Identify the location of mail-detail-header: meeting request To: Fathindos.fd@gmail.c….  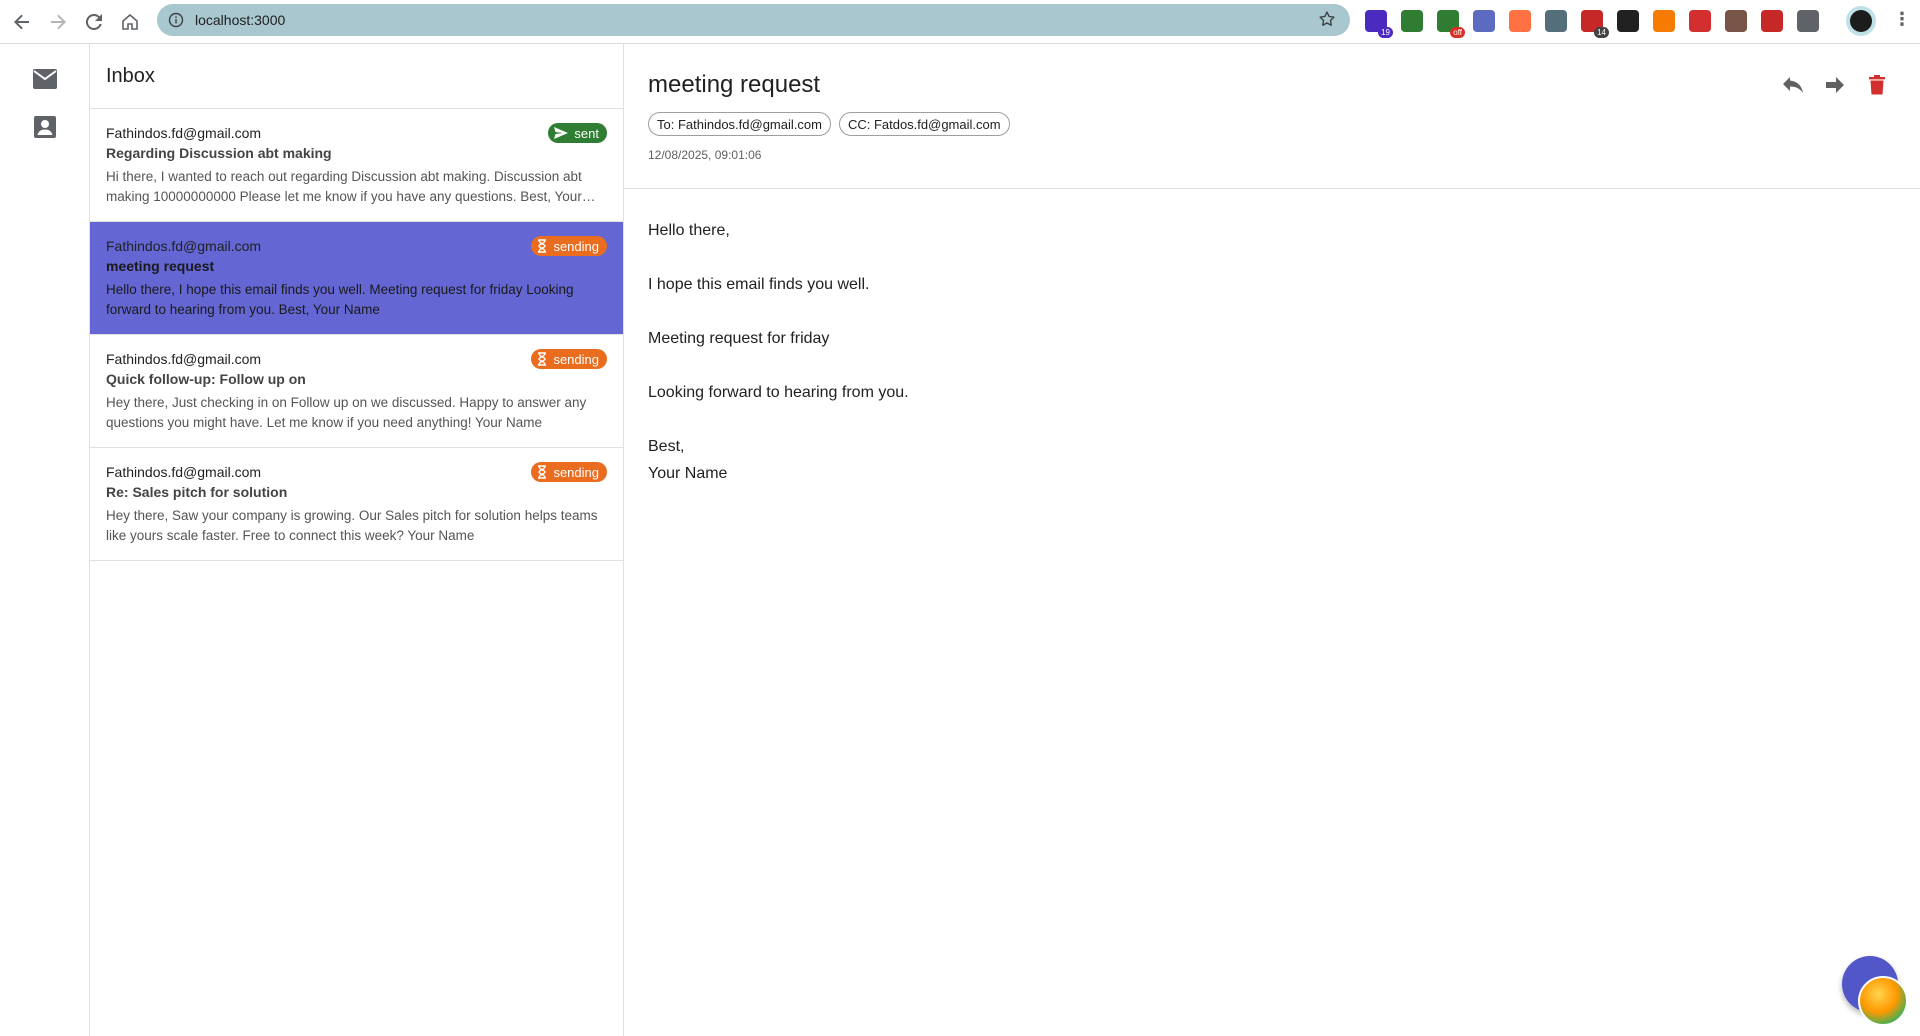
(1272, 116).